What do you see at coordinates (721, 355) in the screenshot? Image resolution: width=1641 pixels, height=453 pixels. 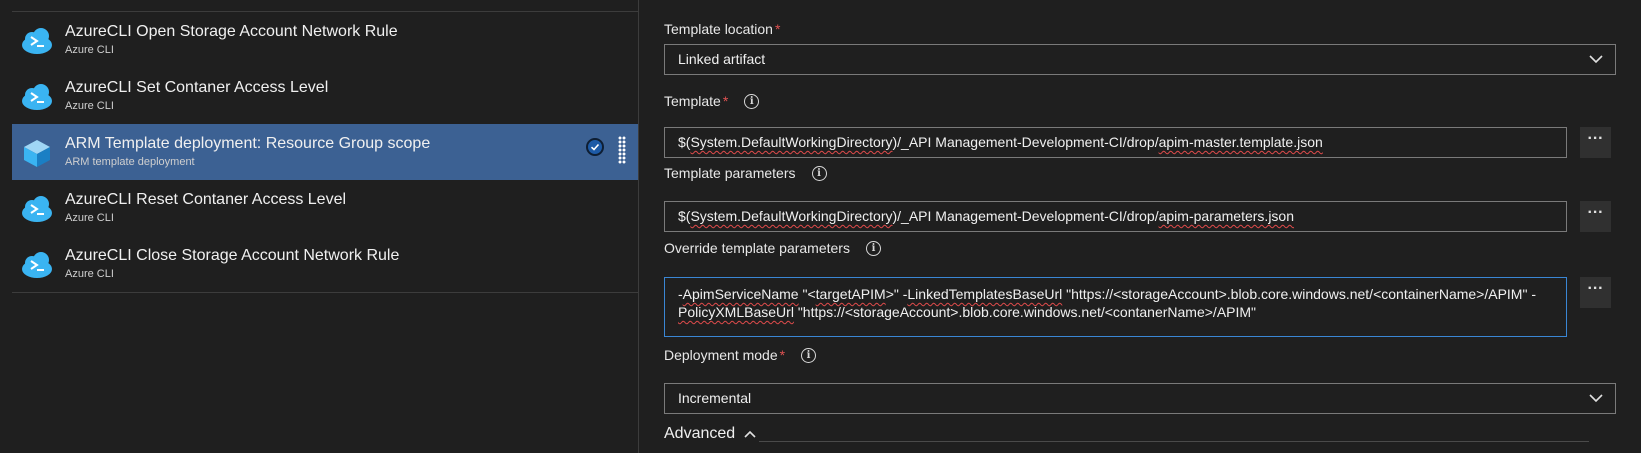 I see `label-text: Deployment mode` at bounding box center [721, 355].